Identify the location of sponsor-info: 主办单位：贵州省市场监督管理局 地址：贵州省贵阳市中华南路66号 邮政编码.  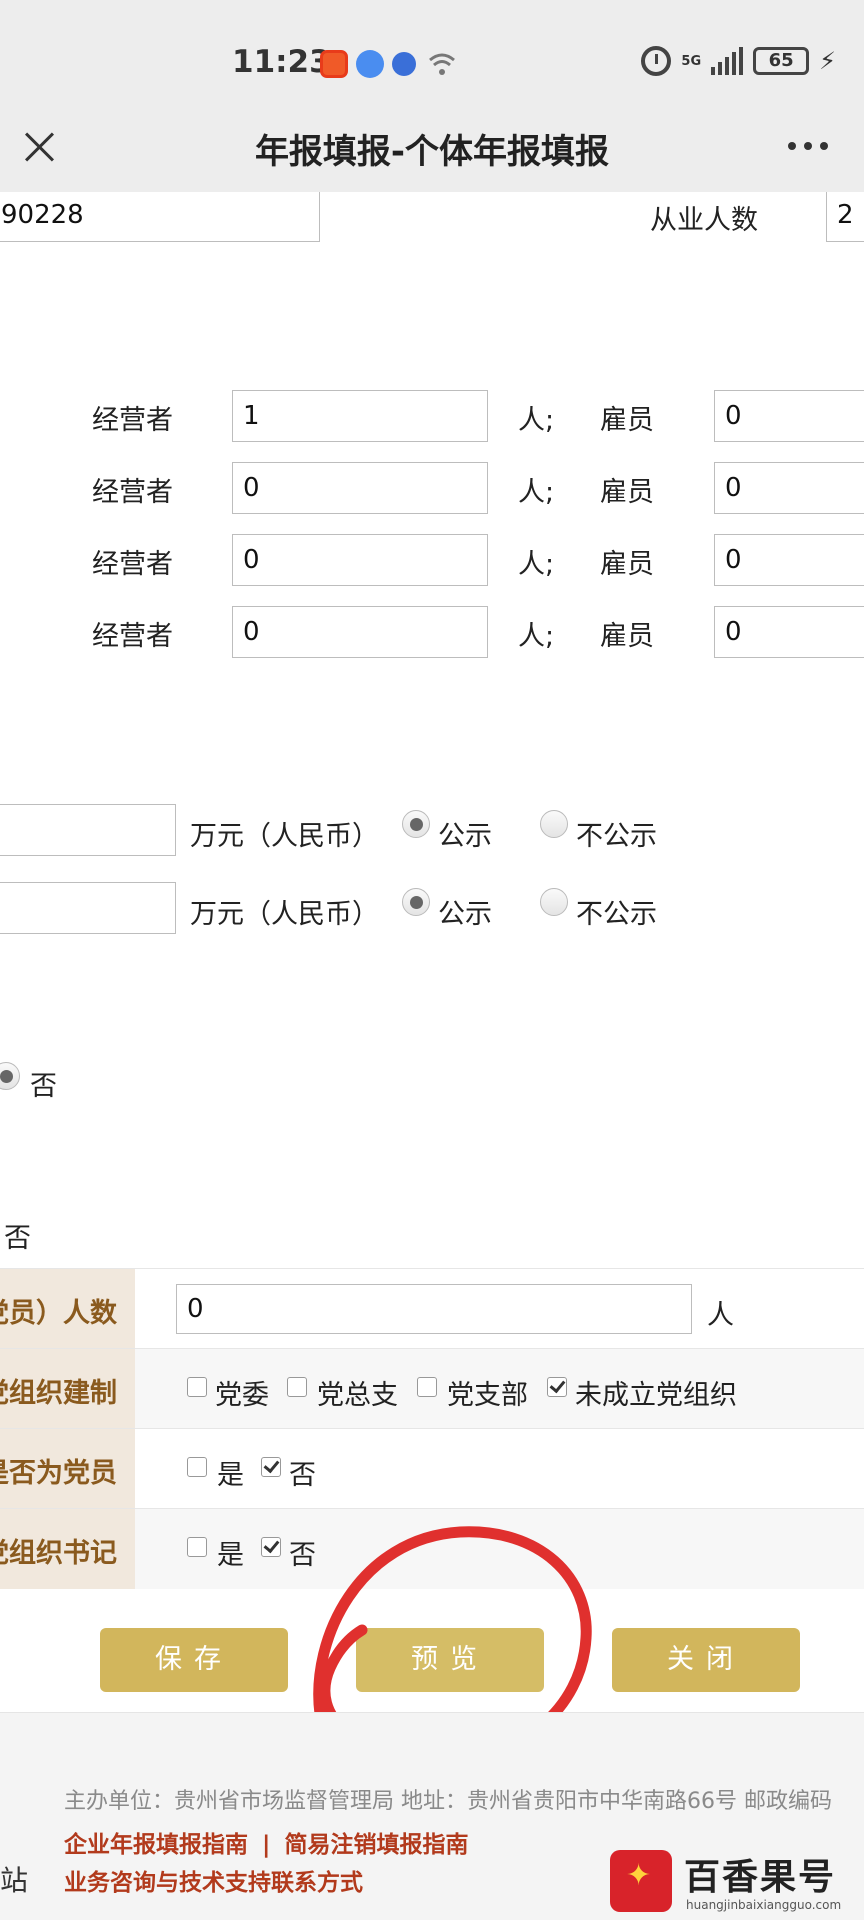
(448, 1801).